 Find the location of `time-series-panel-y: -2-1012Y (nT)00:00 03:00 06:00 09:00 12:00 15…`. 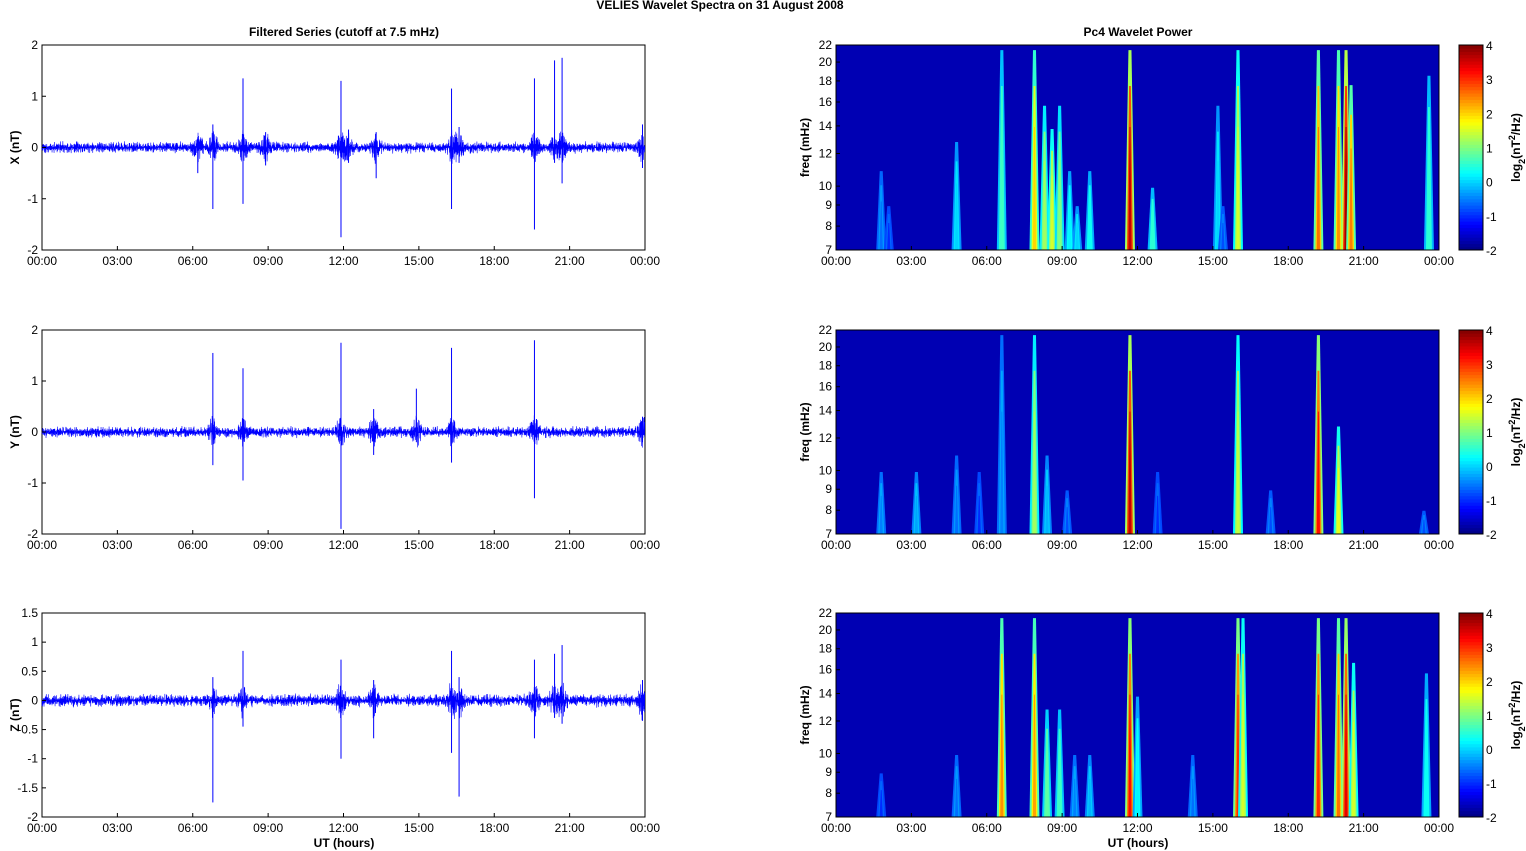

time-series-panel-y: -2-1012Y (nT)00:00 03:00 06:00 09:00 12:00 15… is located at coordinates (334, 437).